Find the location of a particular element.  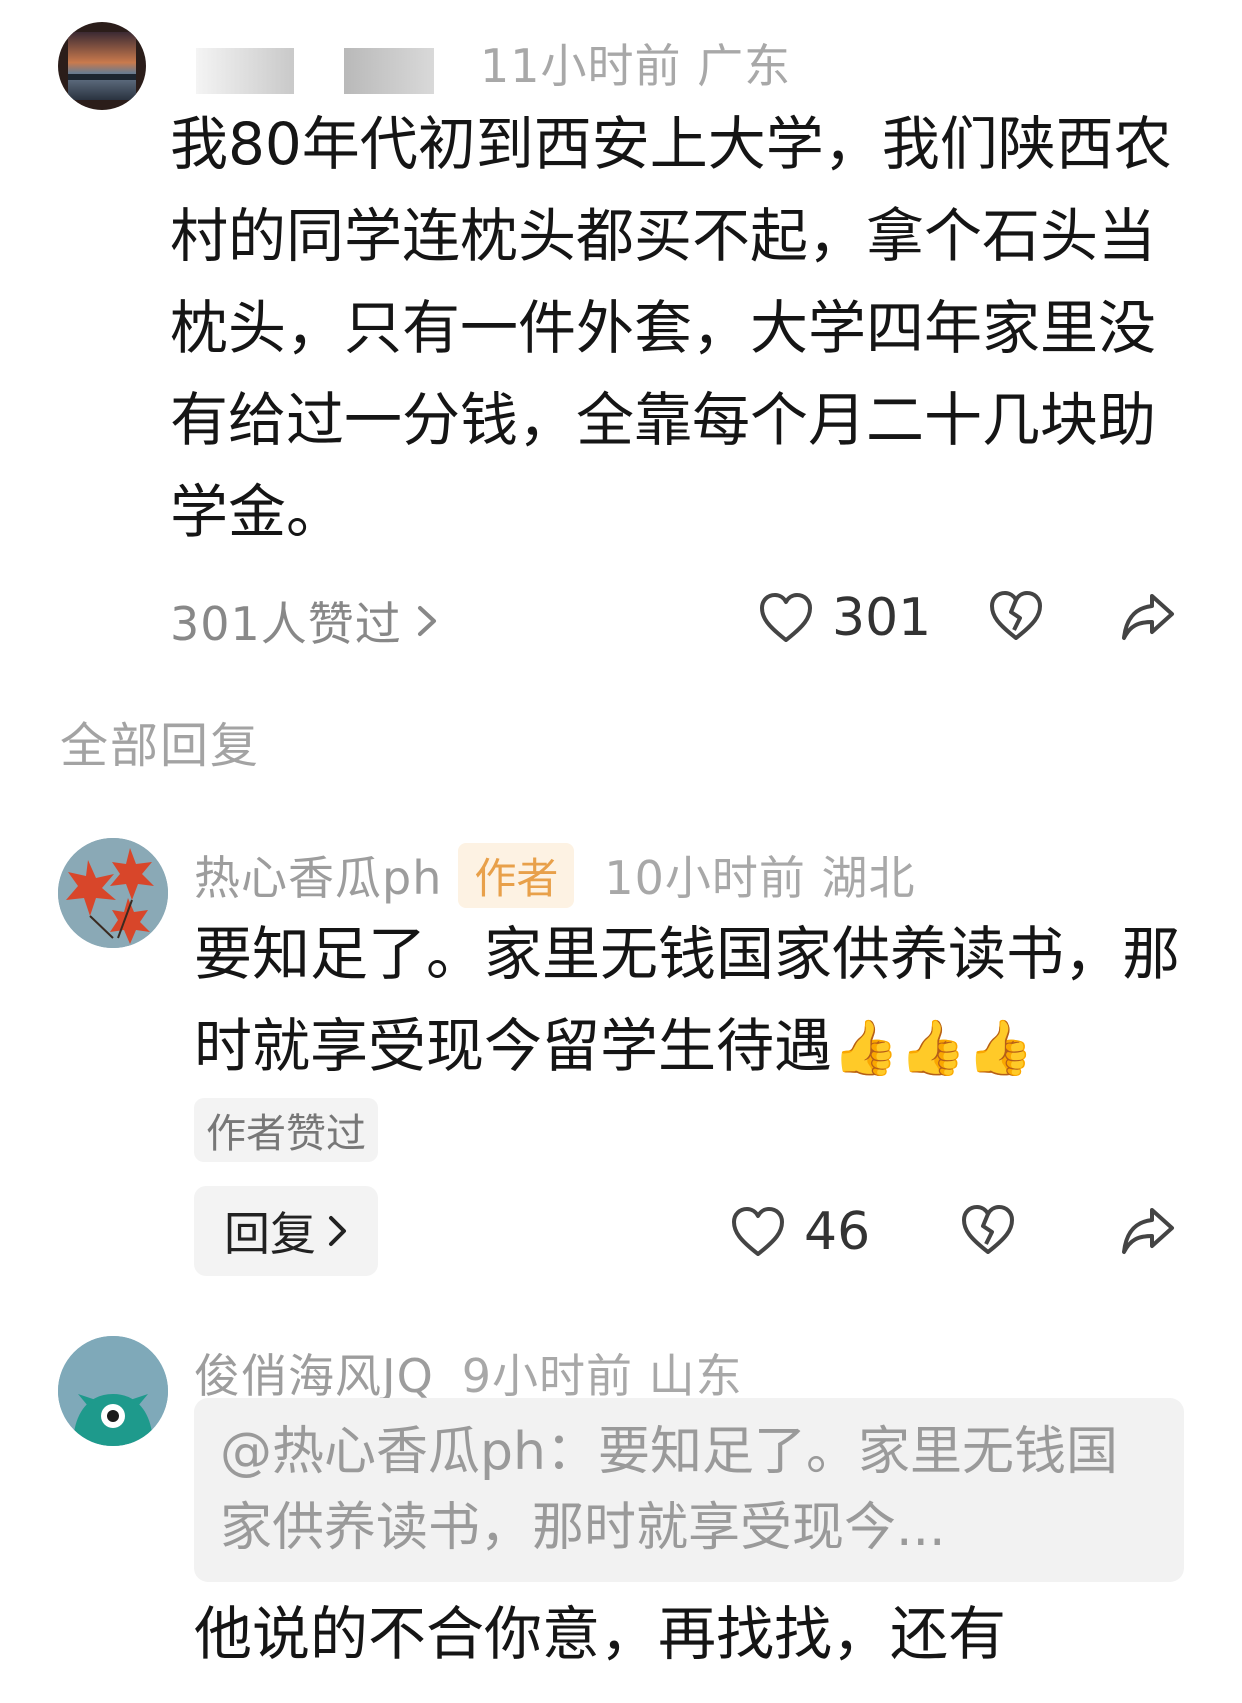

thumbs-up-icon: 👍👍👍 is located at coordinates (933, 1047).